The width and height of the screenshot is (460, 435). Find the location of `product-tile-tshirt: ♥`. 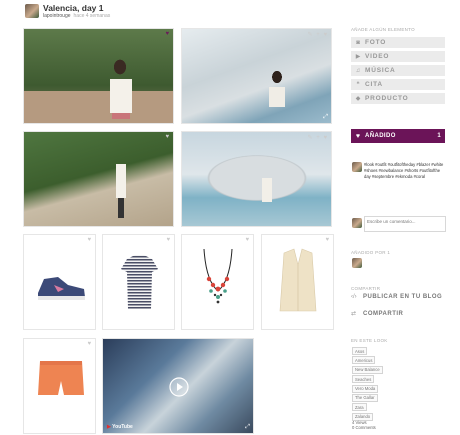

product-tile-tshirt: ♥ is located at coordinates (138, 282).